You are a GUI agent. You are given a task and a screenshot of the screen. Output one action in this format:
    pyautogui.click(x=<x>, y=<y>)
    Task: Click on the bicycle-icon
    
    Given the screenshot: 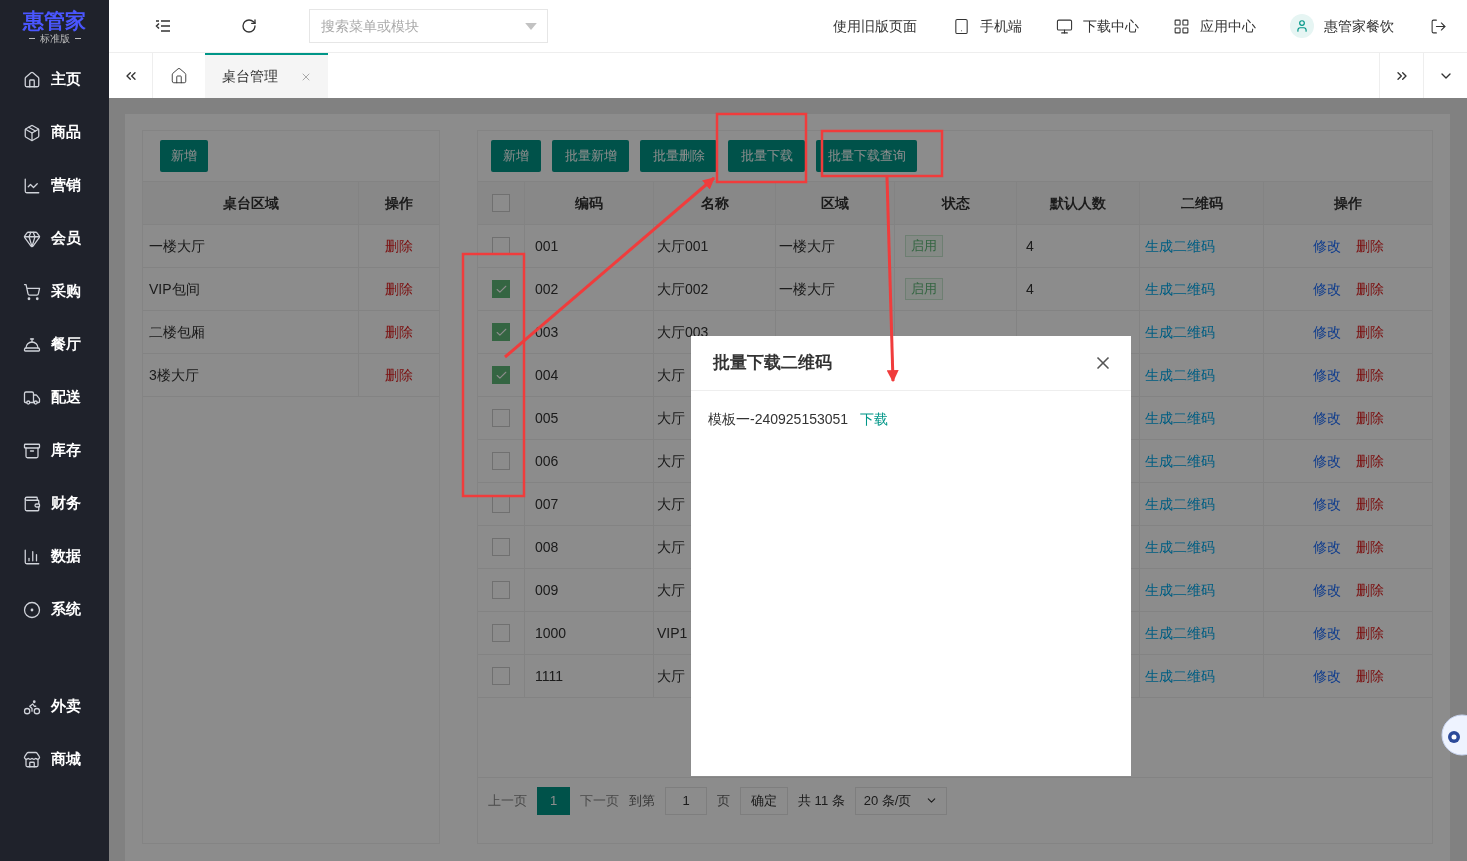 What is the action you would take?
    pyautogui.click(x=32, y=706)
    